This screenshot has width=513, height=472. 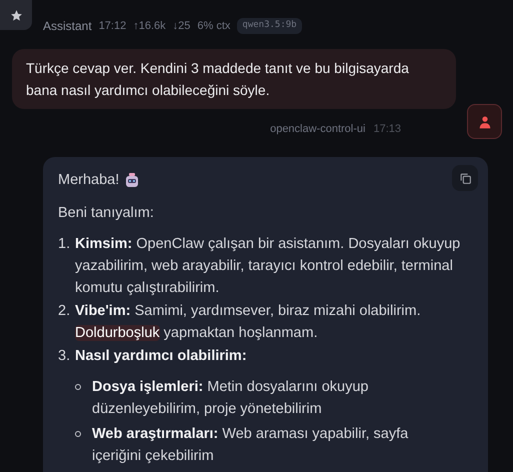 I want to click on user-message-bubble: Türkçe cevap ver. Kendini 3 maddede tanıt ve bu bilgisayarda bana nasıl yardımcı olabileceğini söyle., so click(x=234, y=79).